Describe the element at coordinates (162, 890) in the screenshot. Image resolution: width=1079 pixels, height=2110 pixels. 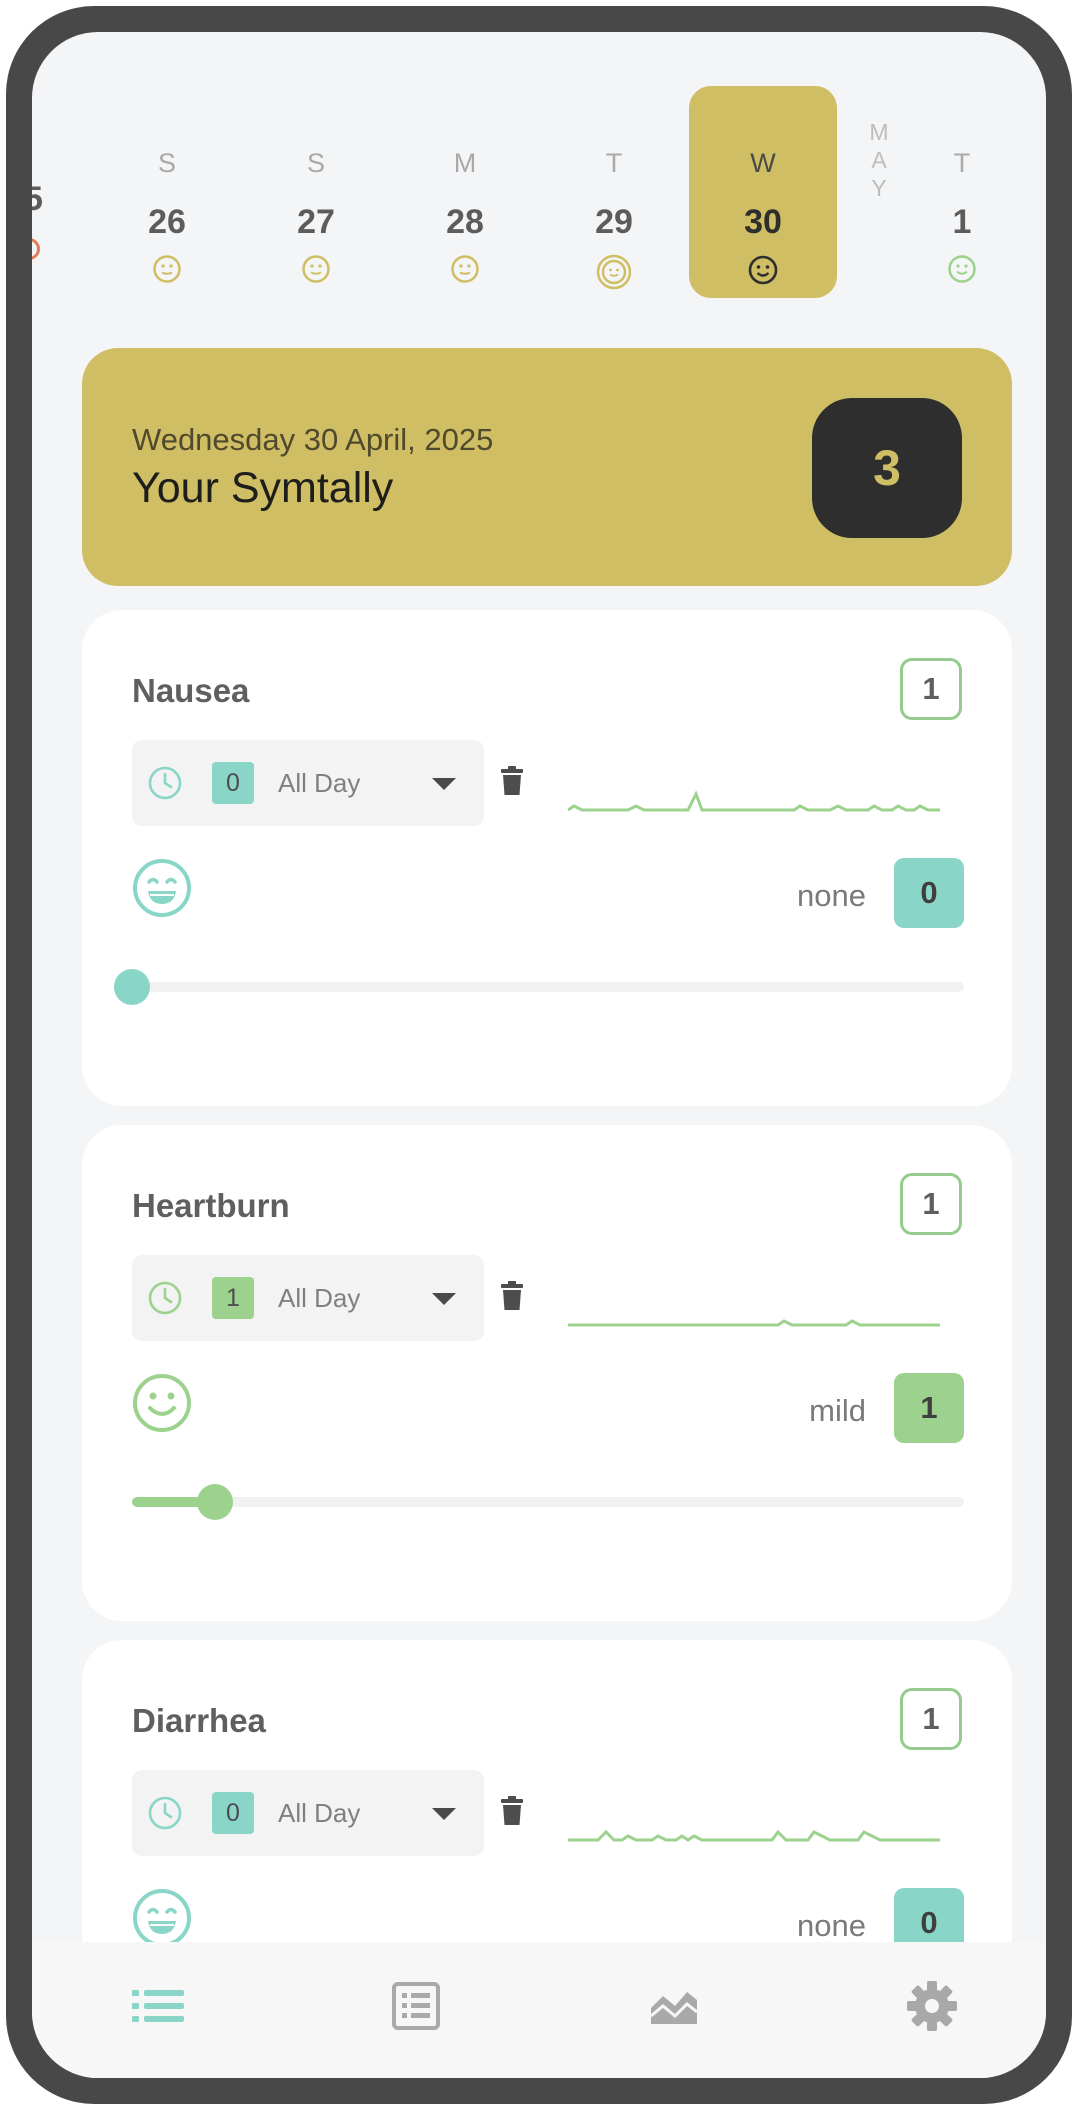
I see `grin-face-icon` at that location.